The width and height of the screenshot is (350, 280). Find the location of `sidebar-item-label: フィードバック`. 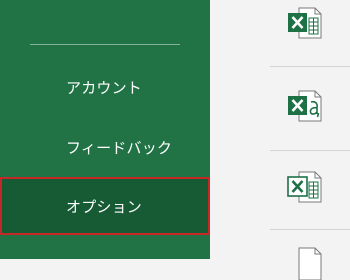

sidebar-item-label: フィードバック is located at coordinates (119, 147).